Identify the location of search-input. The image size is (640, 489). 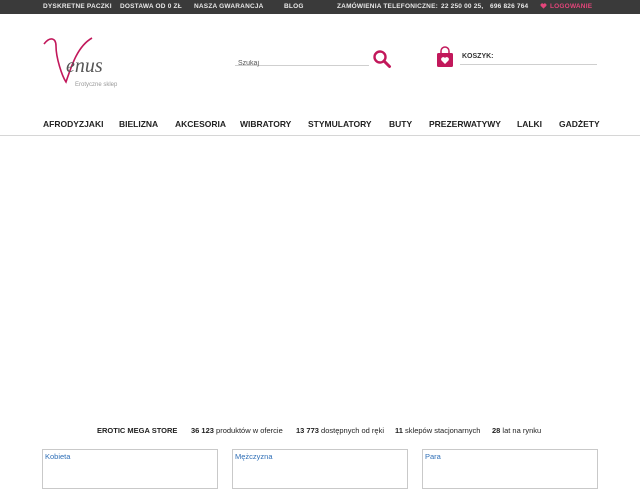
(302, 63).